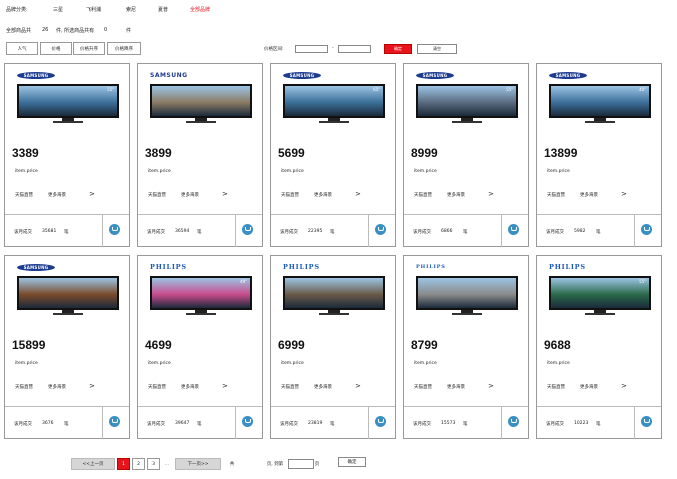 Image resolution: width=677 pixels, height=479 pixels. What do you see at coordinates (22, 48) in the screenshot?
I see `sort-popularity-button: 人气` at bounding box center [22, 48].